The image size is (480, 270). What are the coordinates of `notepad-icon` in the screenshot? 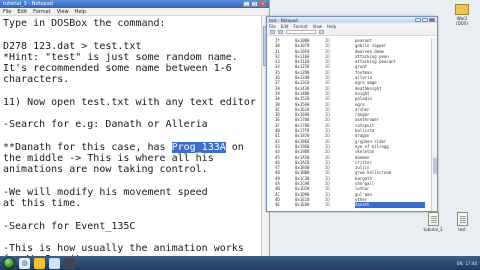 It's located at (54, 263).